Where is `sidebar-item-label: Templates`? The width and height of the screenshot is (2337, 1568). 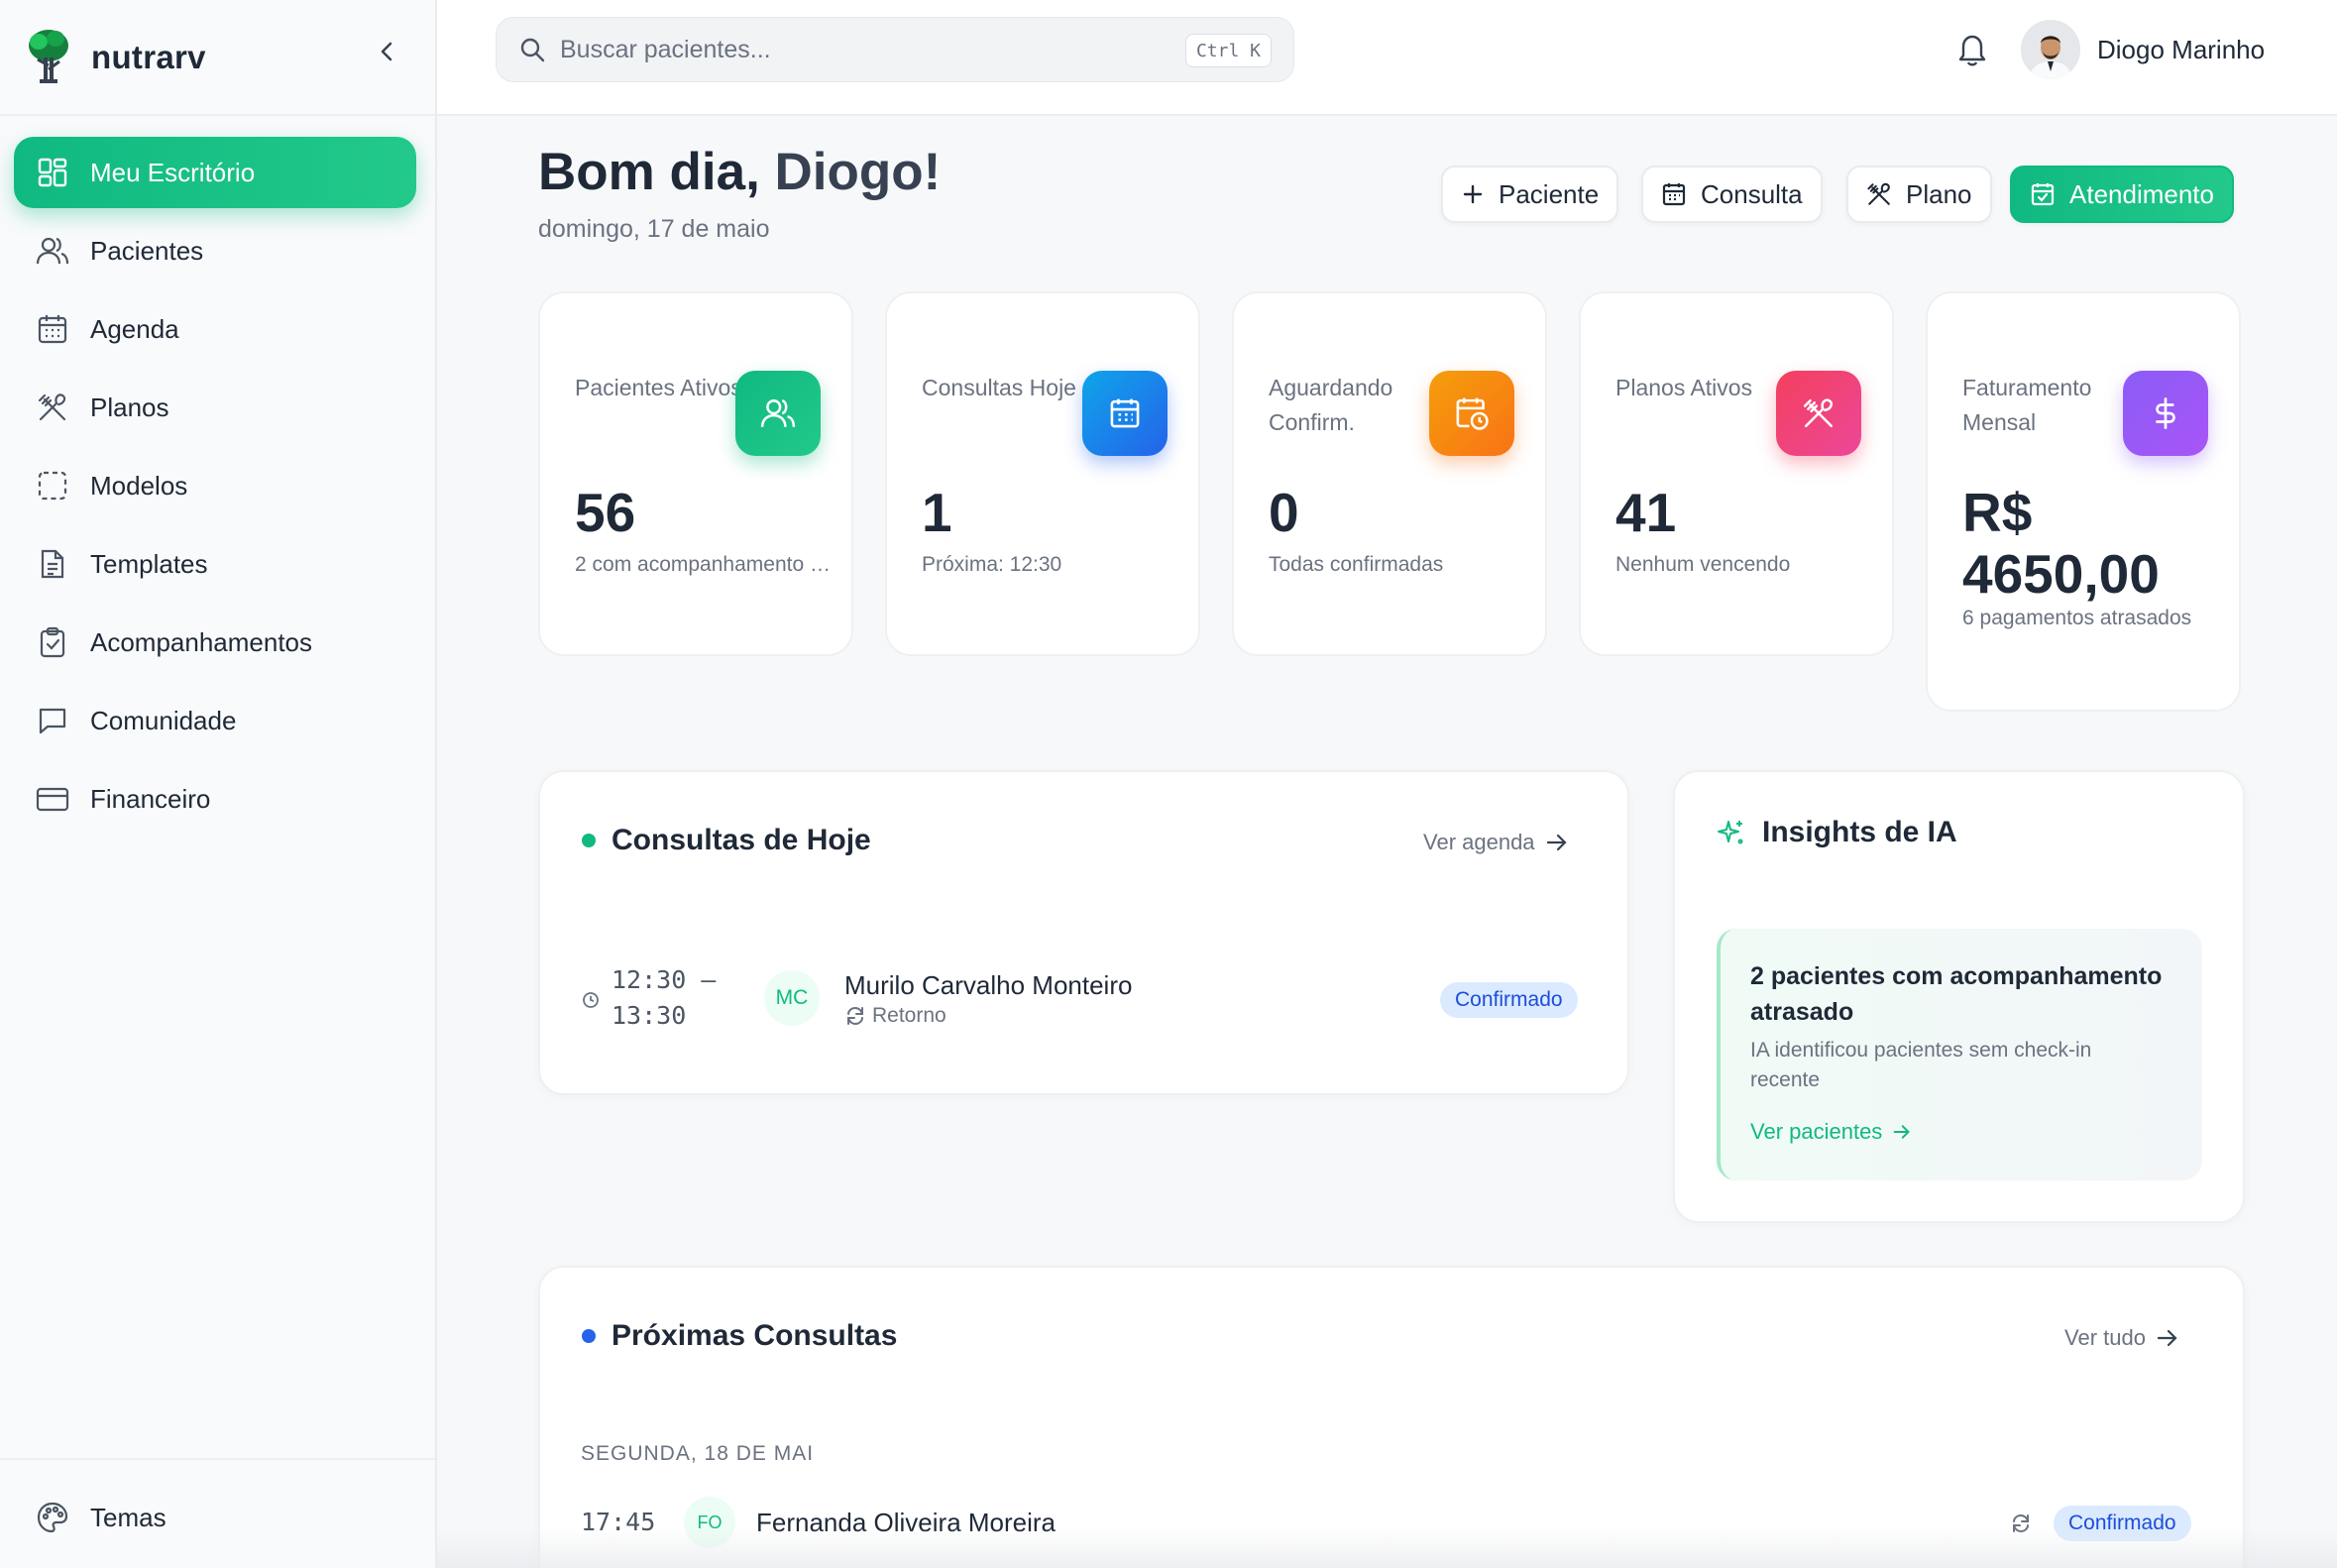
sidebar-item-label: Templates is located at coordinates (149, 563).